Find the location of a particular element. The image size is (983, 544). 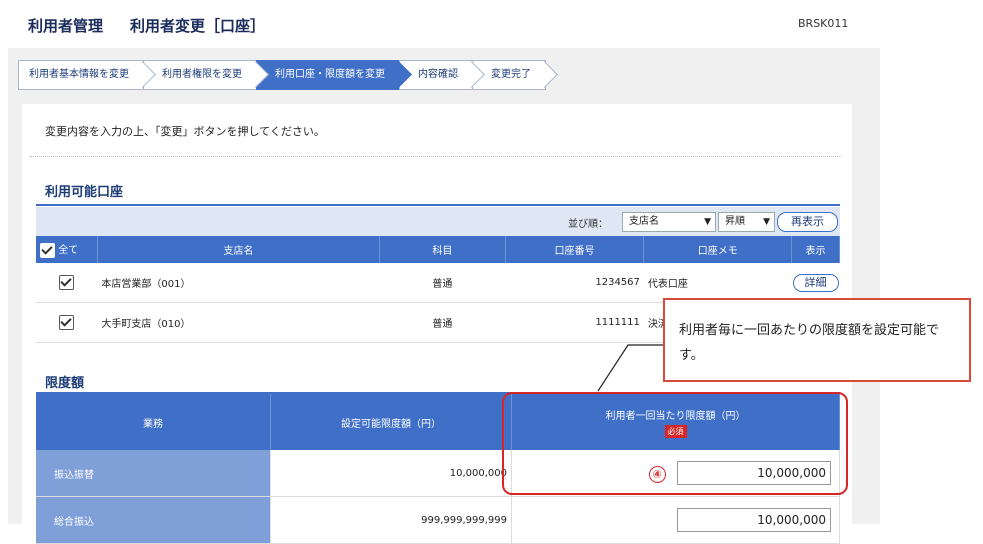

max-limit-cell: 10,000,000 is located at coordinates (391, 473).